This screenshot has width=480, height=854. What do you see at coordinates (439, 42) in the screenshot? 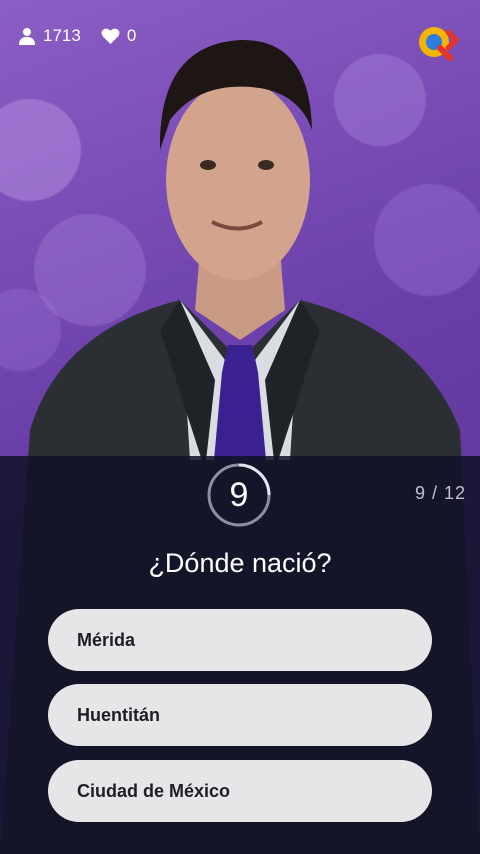
I see `app-logo-icon` at bounding box center [439, 42].